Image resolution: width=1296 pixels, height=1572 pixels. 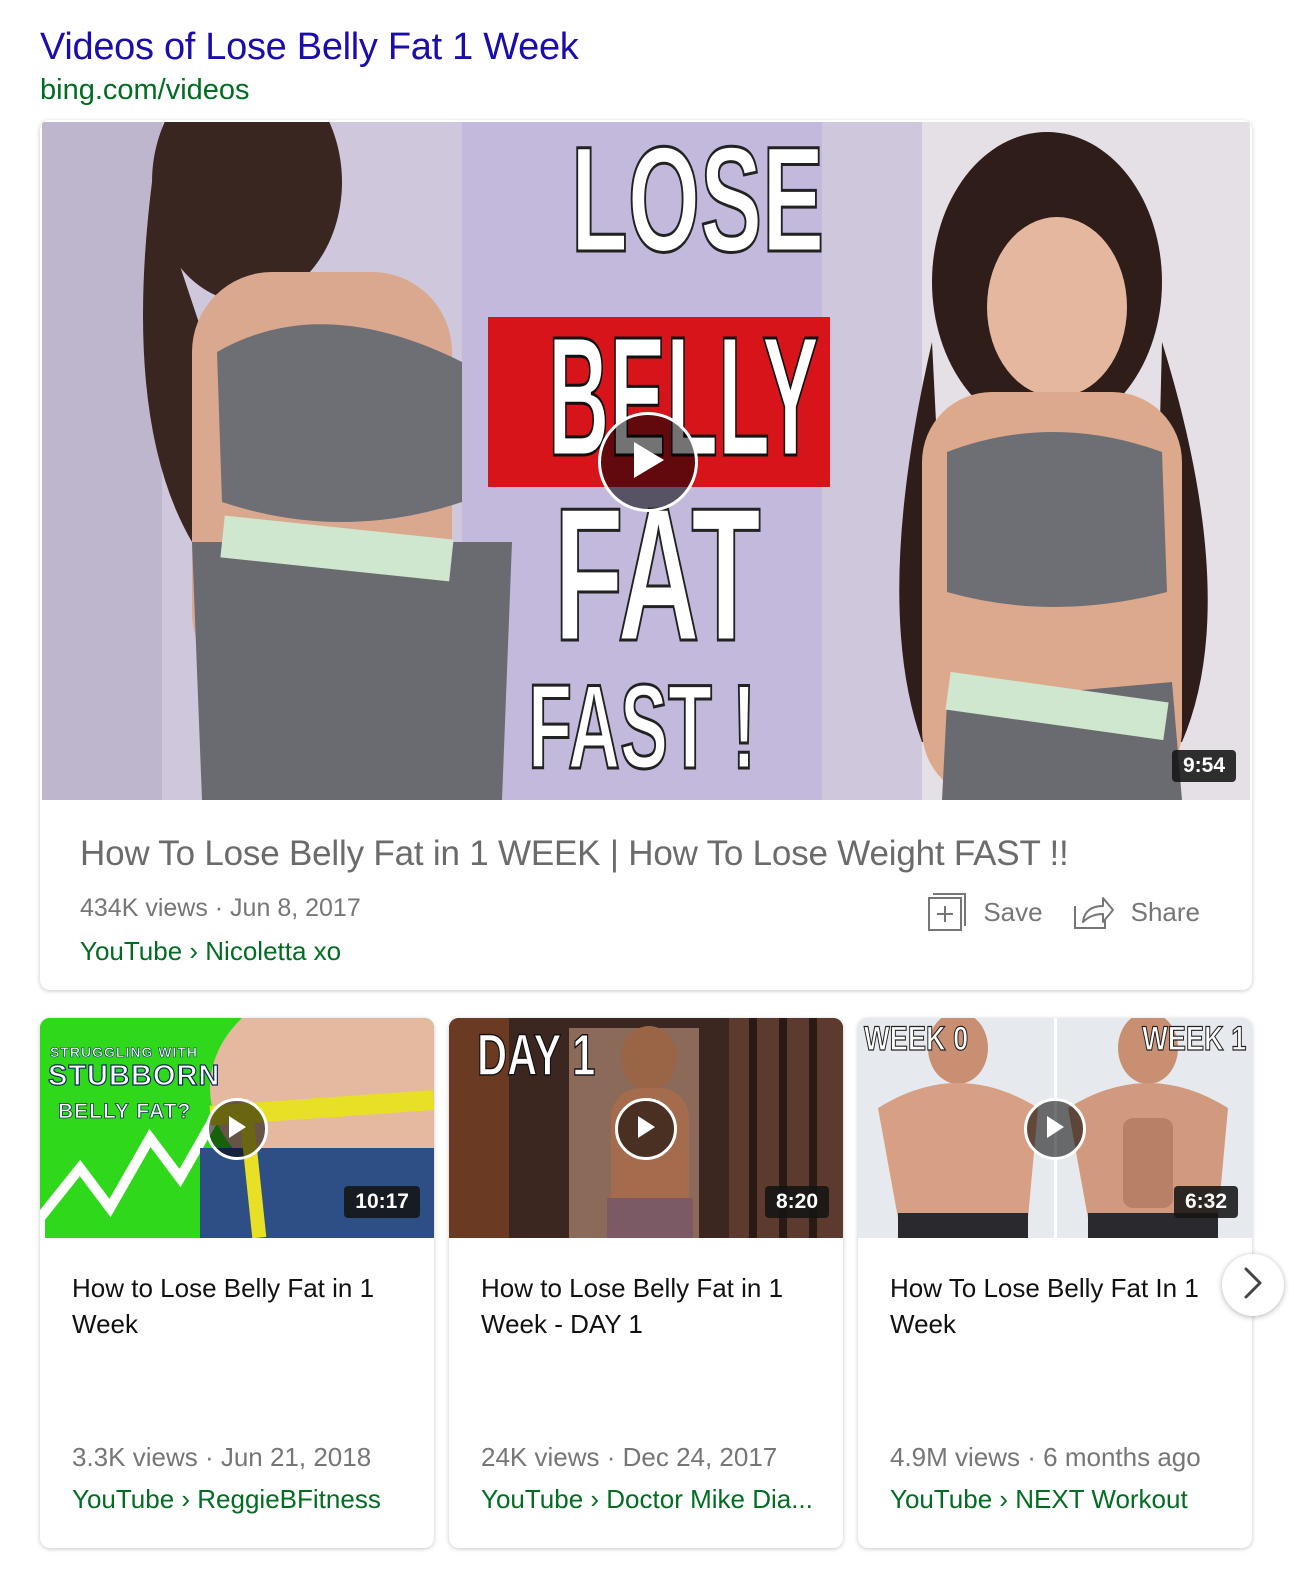 I want to click on featured-play-button, so click(x=648, y=462).